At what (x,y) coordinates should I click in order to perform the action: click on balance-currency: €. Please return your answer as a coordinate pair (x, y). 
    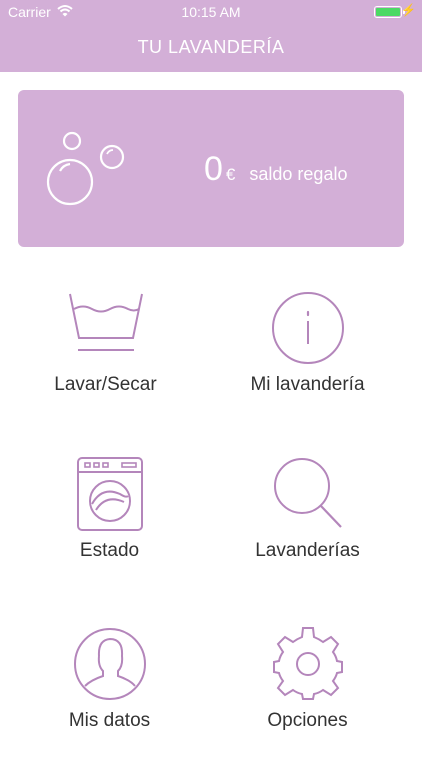
    Looking at the image, I should click on (230, 174).